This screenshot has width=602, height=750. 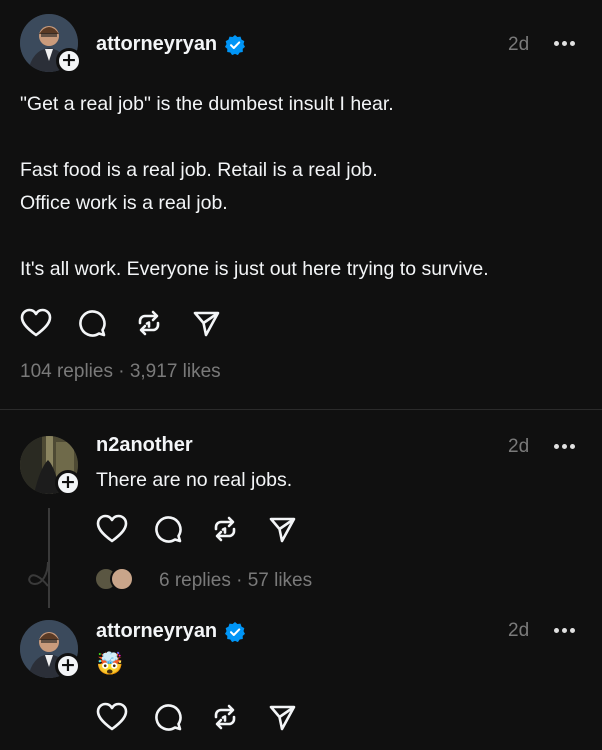 What do you see at coordinates (120, 372) in the screenshot?
I see `post-stats: 104 replies · 3,917 likes` at bounding box center [120, 372].